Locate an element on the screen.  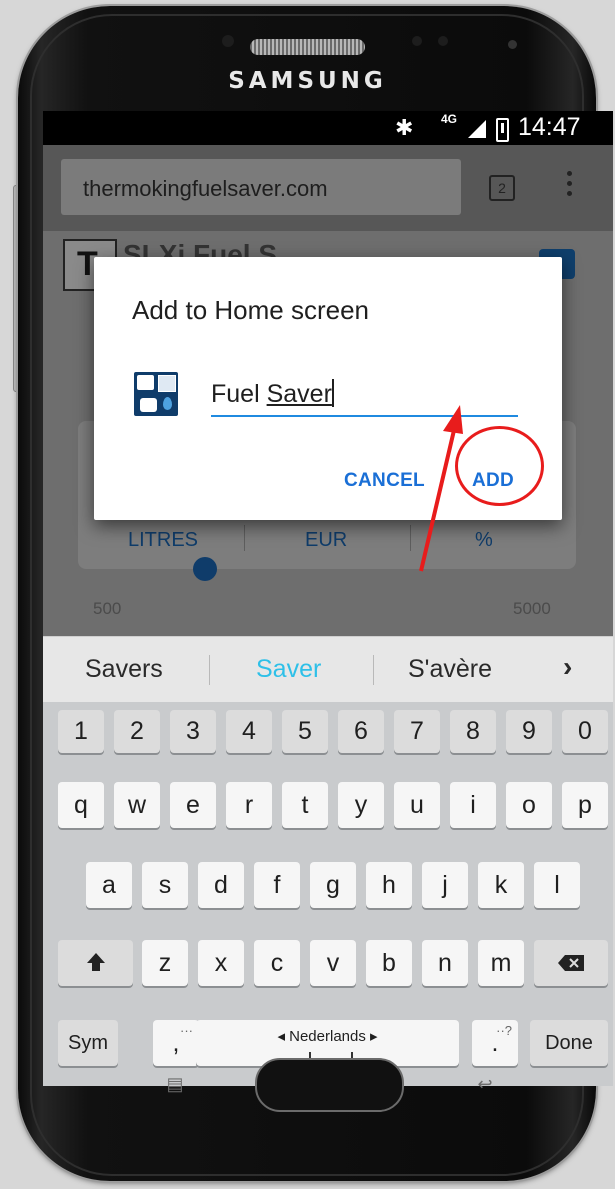
key-o: o is located at coordinates (529, 805).